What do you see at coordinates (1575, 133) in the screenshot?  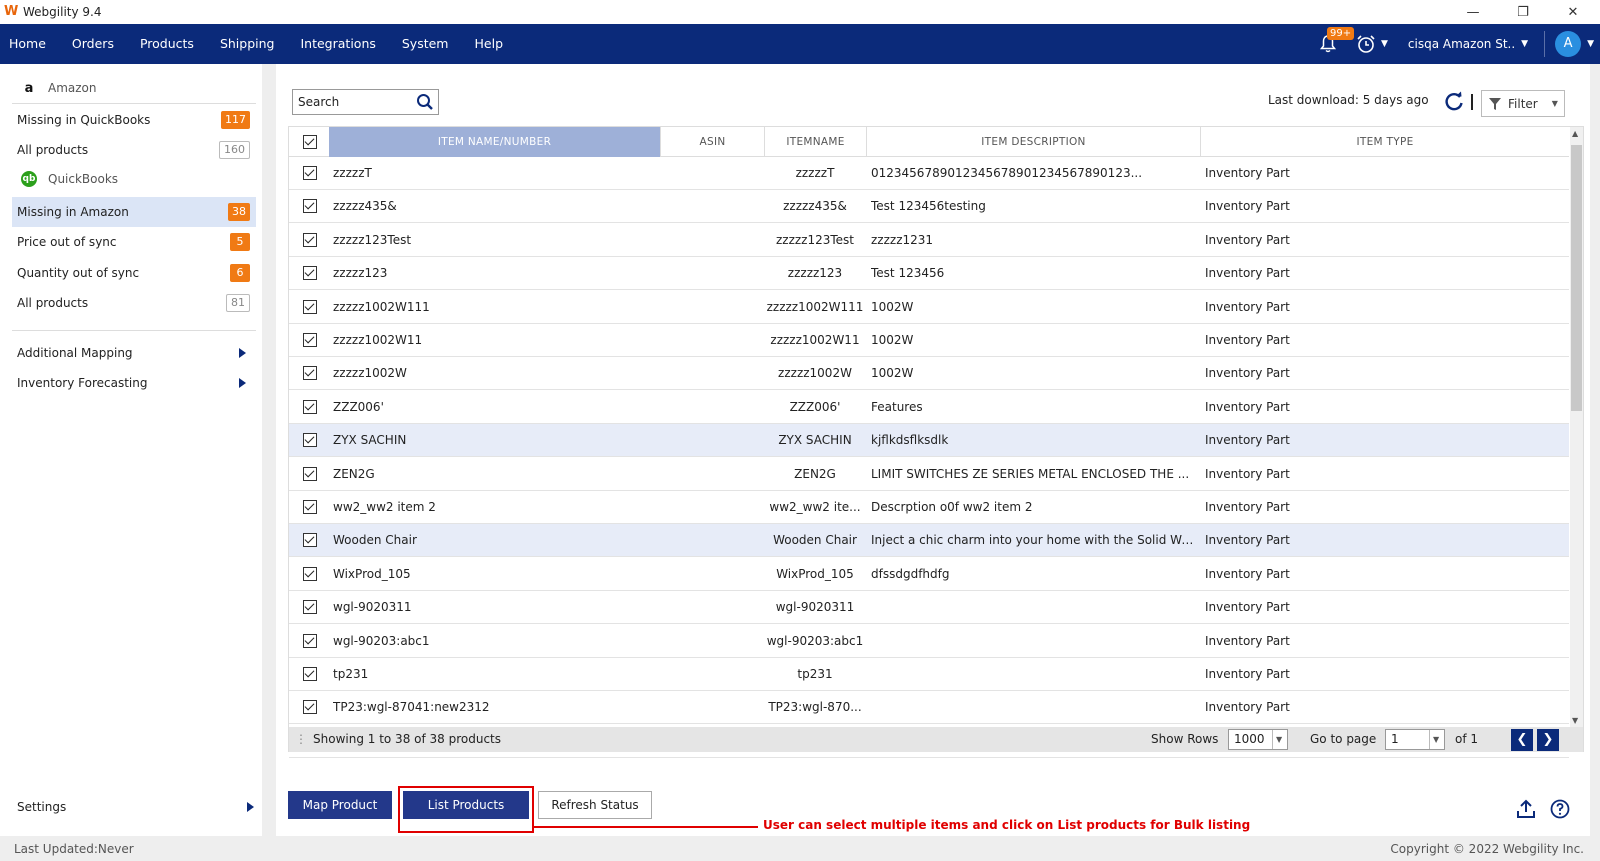 I see `chevron-up-icon: ▲` at bounding box center [1575, 133].